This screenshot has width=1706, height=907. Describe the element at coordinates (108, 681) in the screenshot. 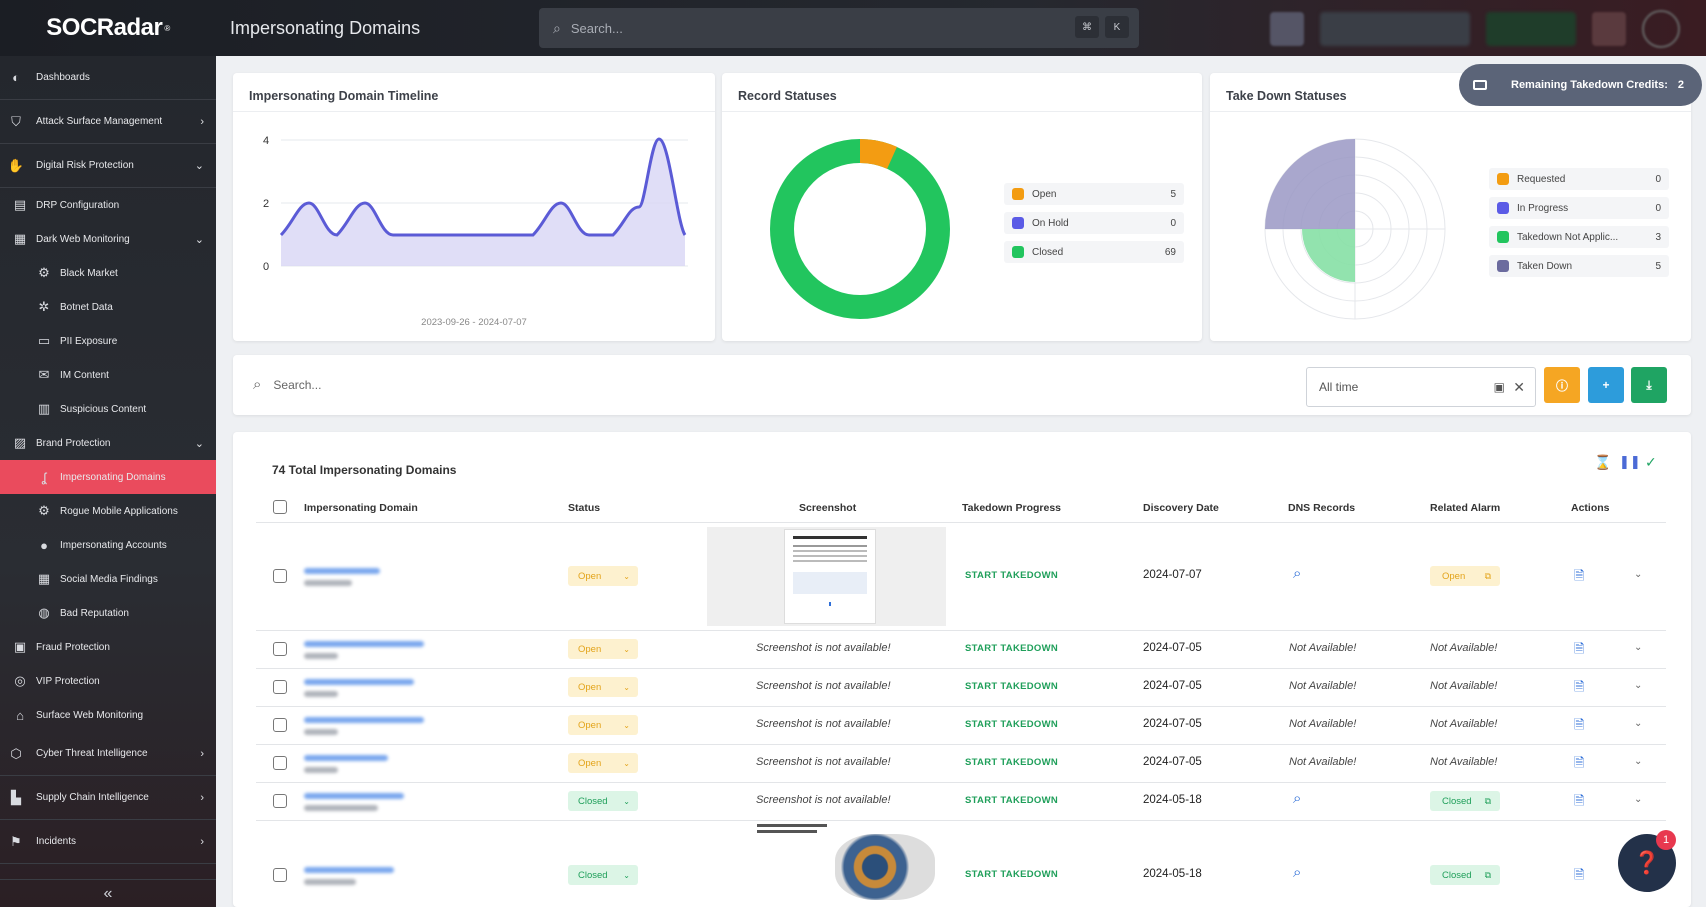

I see `sidebar-item-vip-protection: ◎ VIP Protection` at that location.